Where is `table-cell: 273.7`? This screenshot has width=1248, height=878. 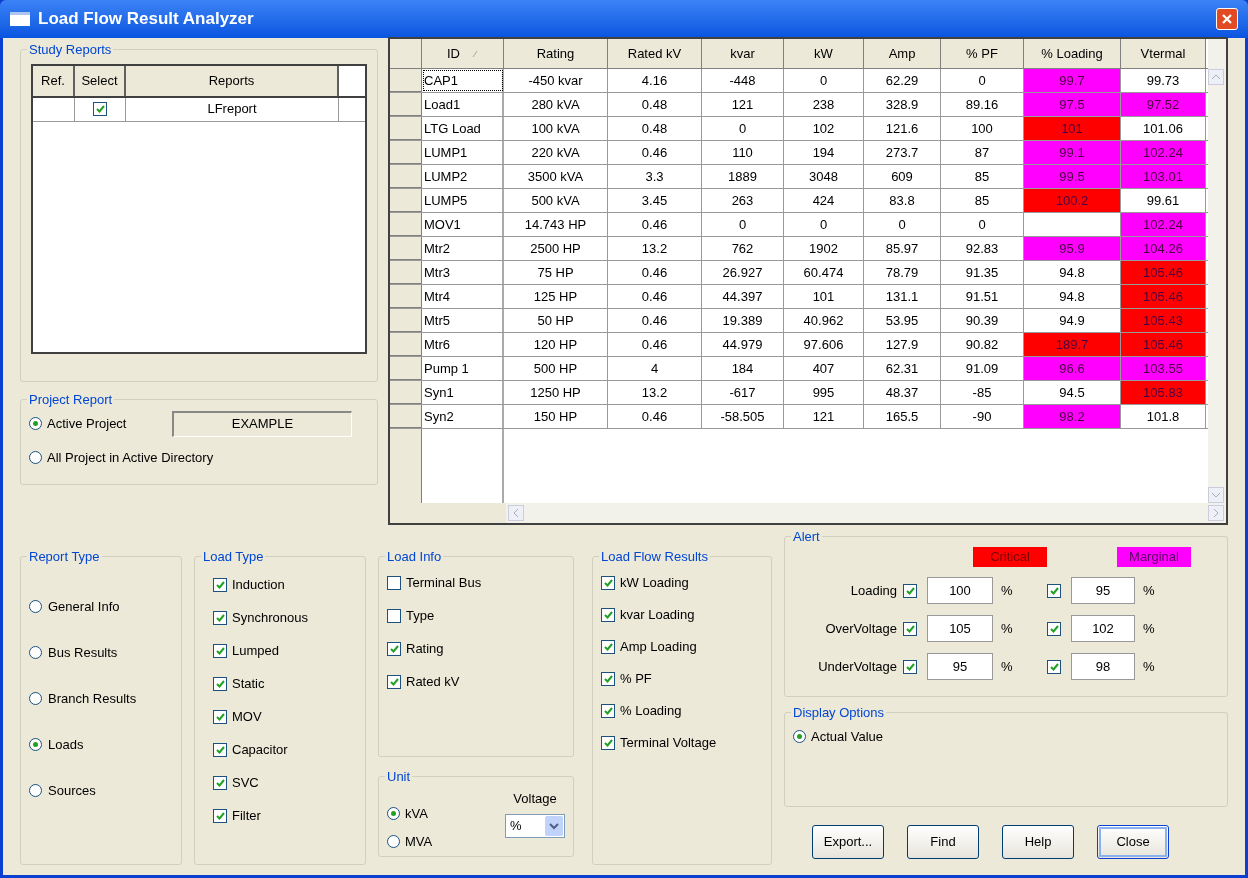 table-cell: 273.7 is located at coordinates (902, 152).